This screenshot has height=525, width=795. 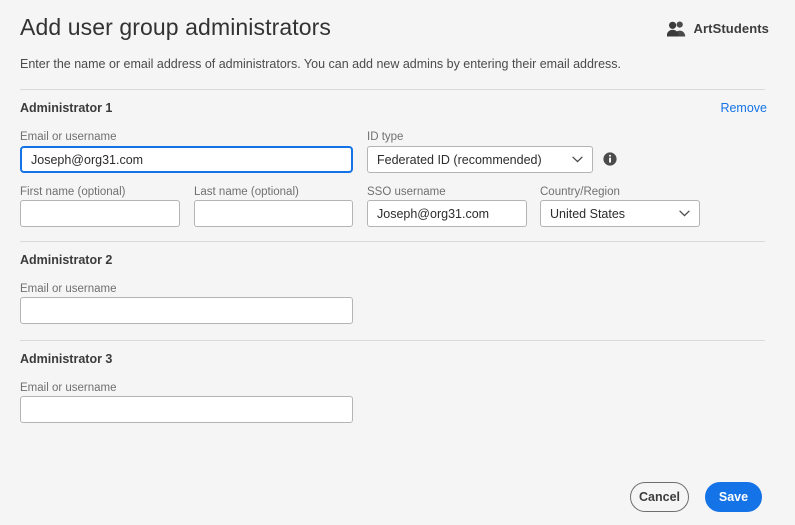 What do you see at coordinates (743, 108) in the screenshot?
I see `remove-administrator-1-link: Remove` at bounding box center [743, 108].